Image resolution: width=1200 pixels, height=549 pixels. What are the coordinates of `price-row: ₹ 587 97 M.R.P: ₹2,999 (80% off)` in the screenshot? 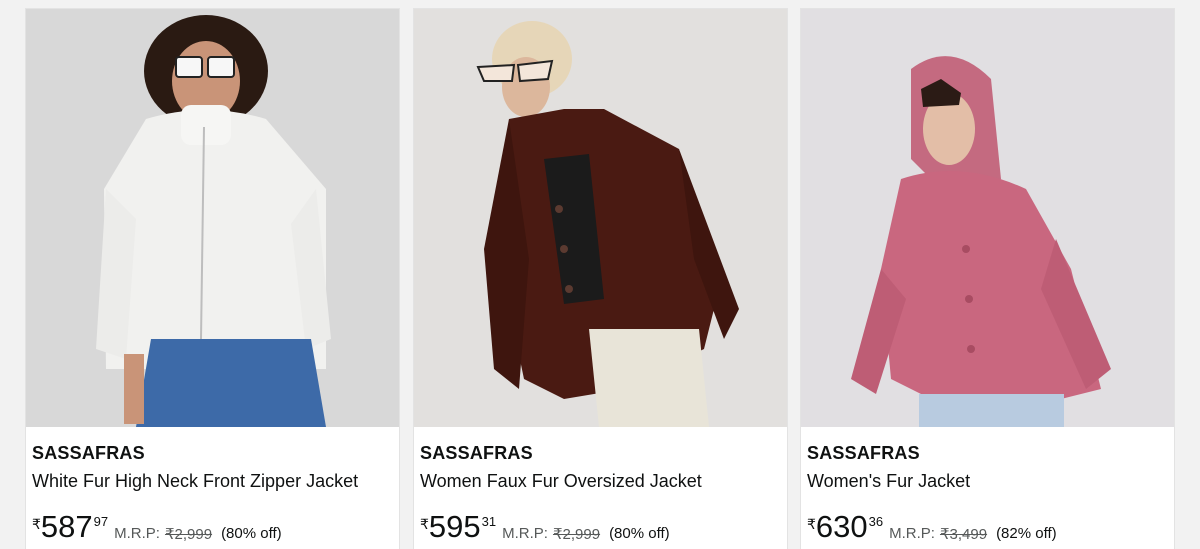 It's located at (157, 529).